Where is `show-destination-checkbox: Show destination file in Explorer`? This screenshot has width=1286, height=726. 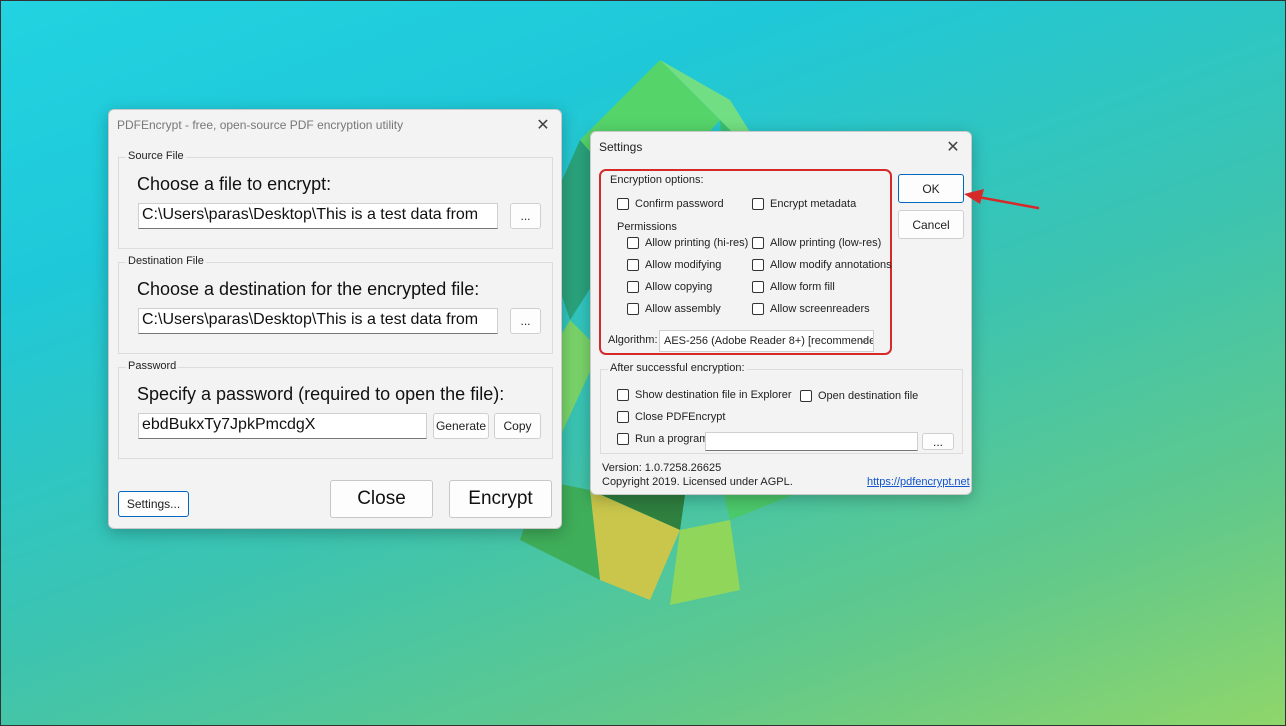
show-destination-checkbox: Show destination file in Explorer is located at coordinates (704, 395).